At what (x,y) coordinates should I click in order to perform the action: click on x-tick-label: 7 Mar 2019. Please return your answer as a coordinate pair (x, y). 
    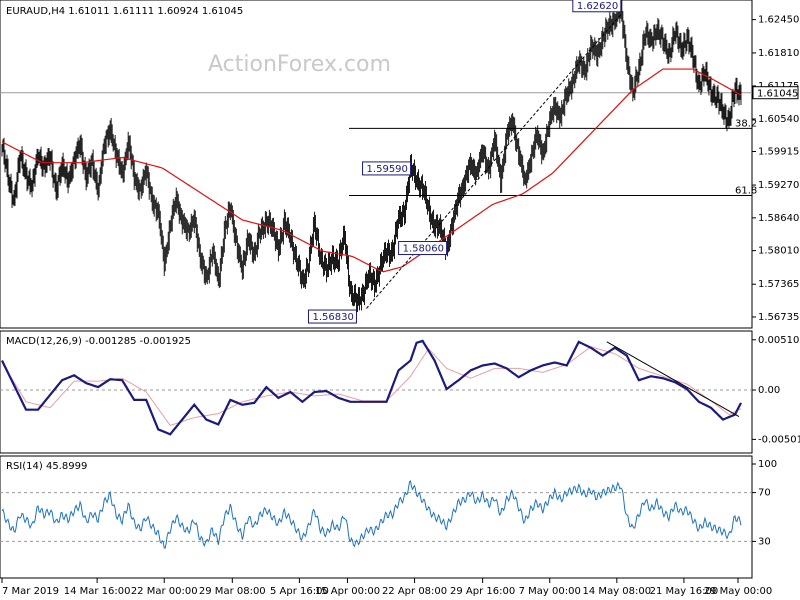
    Looking at the image, I should click on (30, 591).